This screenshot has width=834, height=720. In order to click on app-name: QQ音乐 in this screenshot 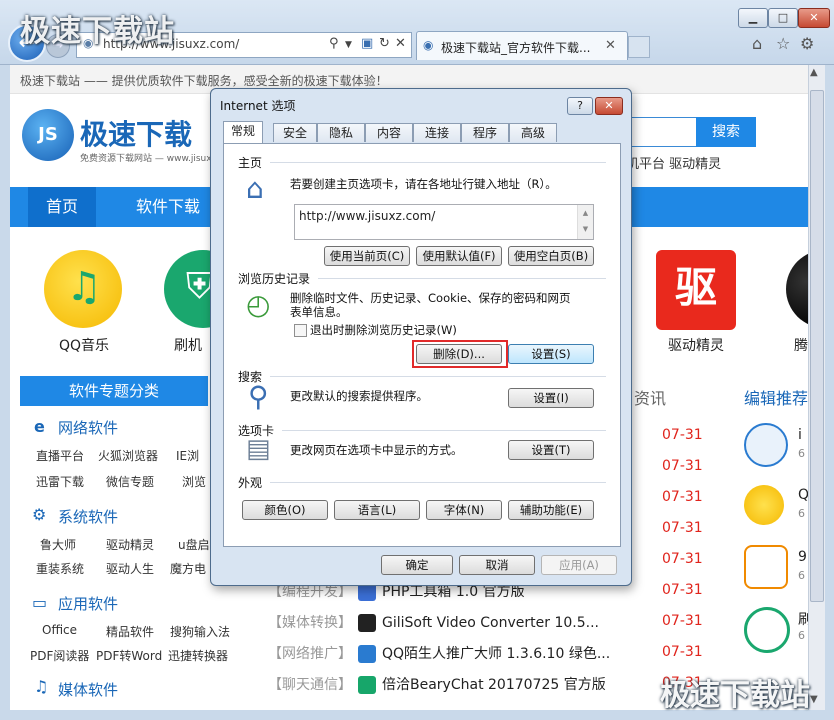, I will do `click(84, 345)`.